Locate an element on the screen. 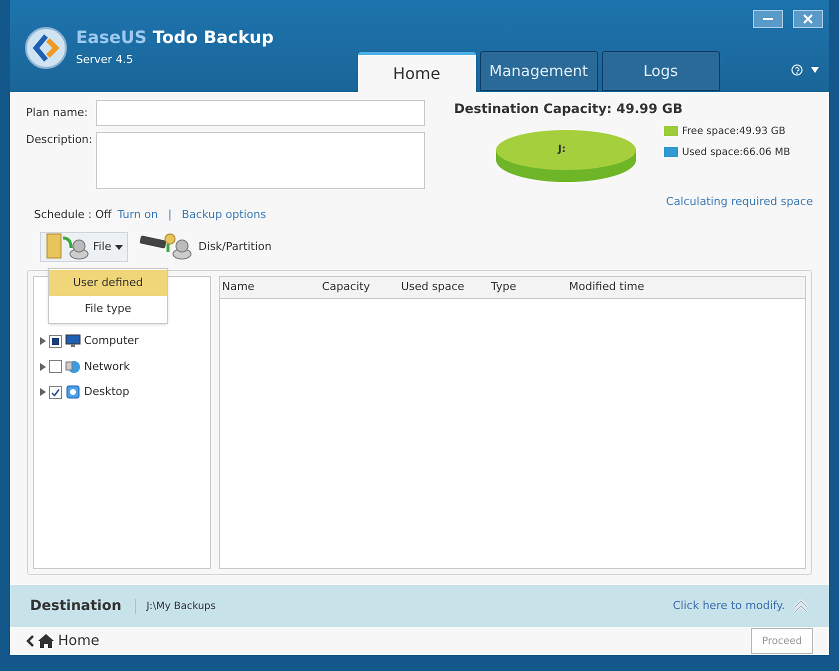  edition-label: Server 4.5 is located at coordinates (105, 60).